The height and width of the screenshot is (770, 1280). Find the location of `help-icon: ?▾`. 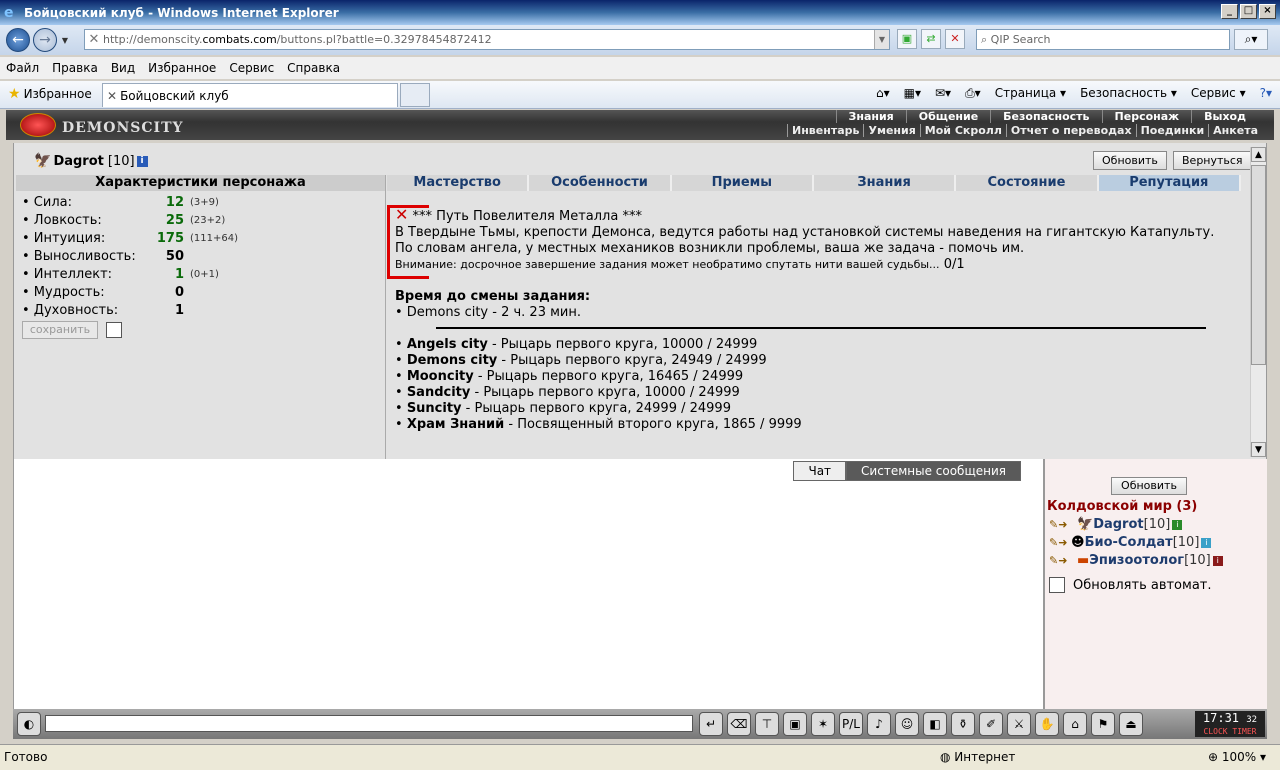

help-icon: ?▾ is located at coordinates (1266, 93).